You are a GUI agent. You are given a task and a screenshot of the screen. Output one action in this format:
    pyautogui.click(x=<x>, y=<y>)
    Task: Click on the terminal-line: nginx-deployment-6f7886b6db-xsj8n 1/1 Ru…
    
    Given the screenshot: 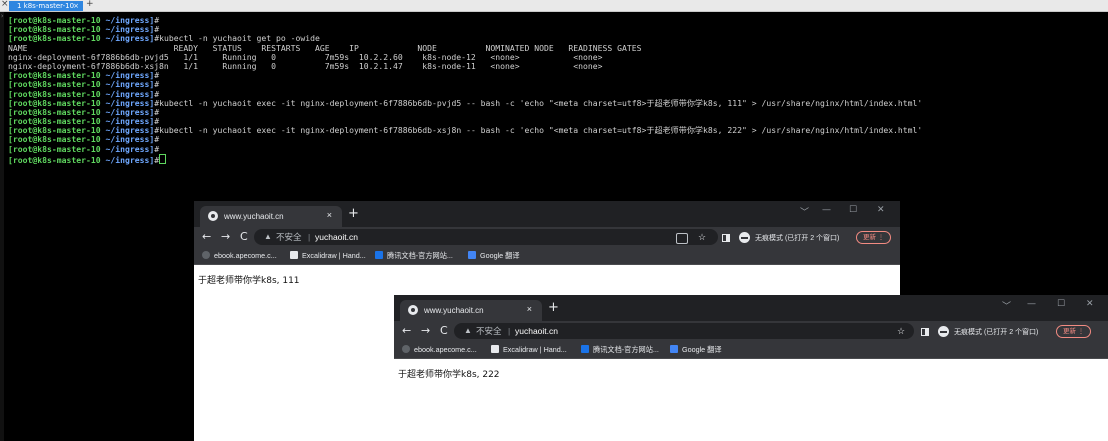 What is the action you would take?
    pyautogui.click(x=555, y=66)
    